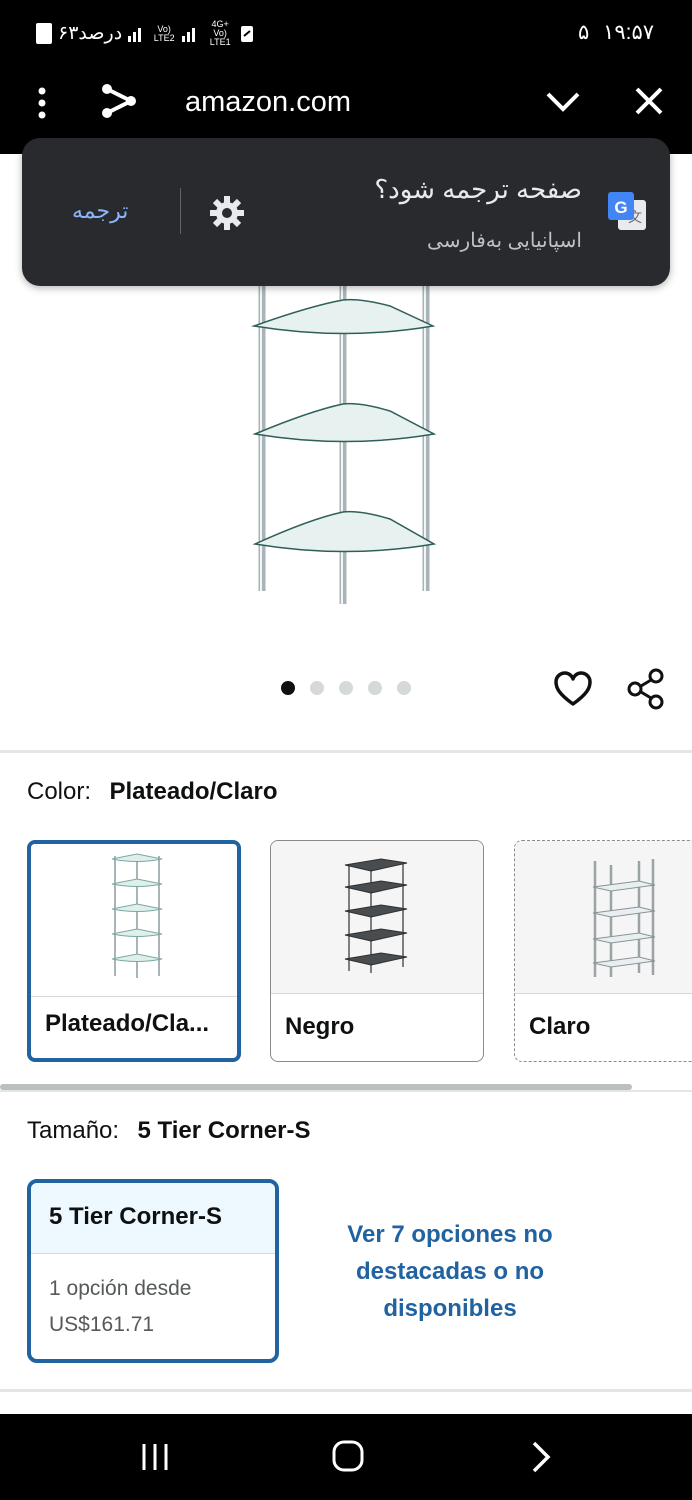 The width and height of the screenshot is (692, 1500). Describe the element at coordinates (100, 211) in the screenshot. I see `translate-button: ترجمه` at that location.